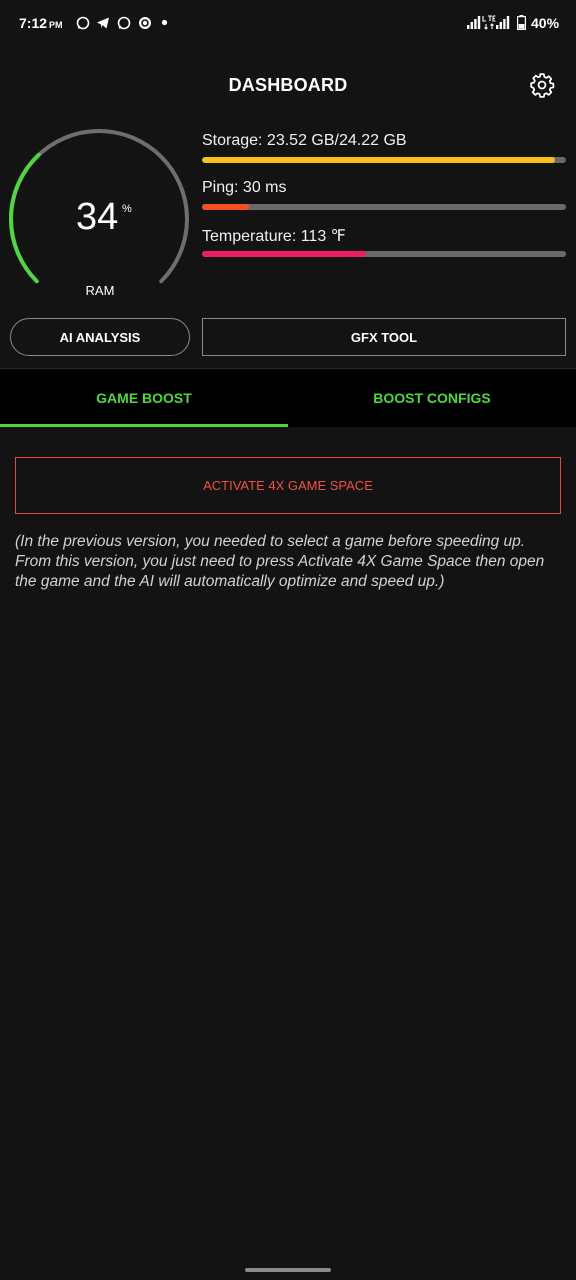 This screenshot has height=1280, width=576. I want to click on tab-boost-configs: BOOST CONFIGS, so click(432, 398).